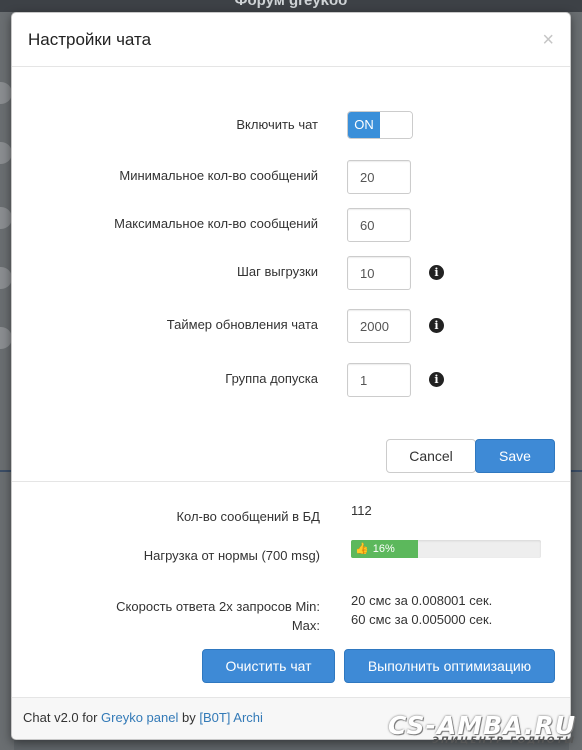 Image resolution: width=582 pixels, height=750 pixels. What do you see at coordinates (364, 125) in the screenshot?
I see `toggle-on-label: ON` at bounding box center [364, 125].